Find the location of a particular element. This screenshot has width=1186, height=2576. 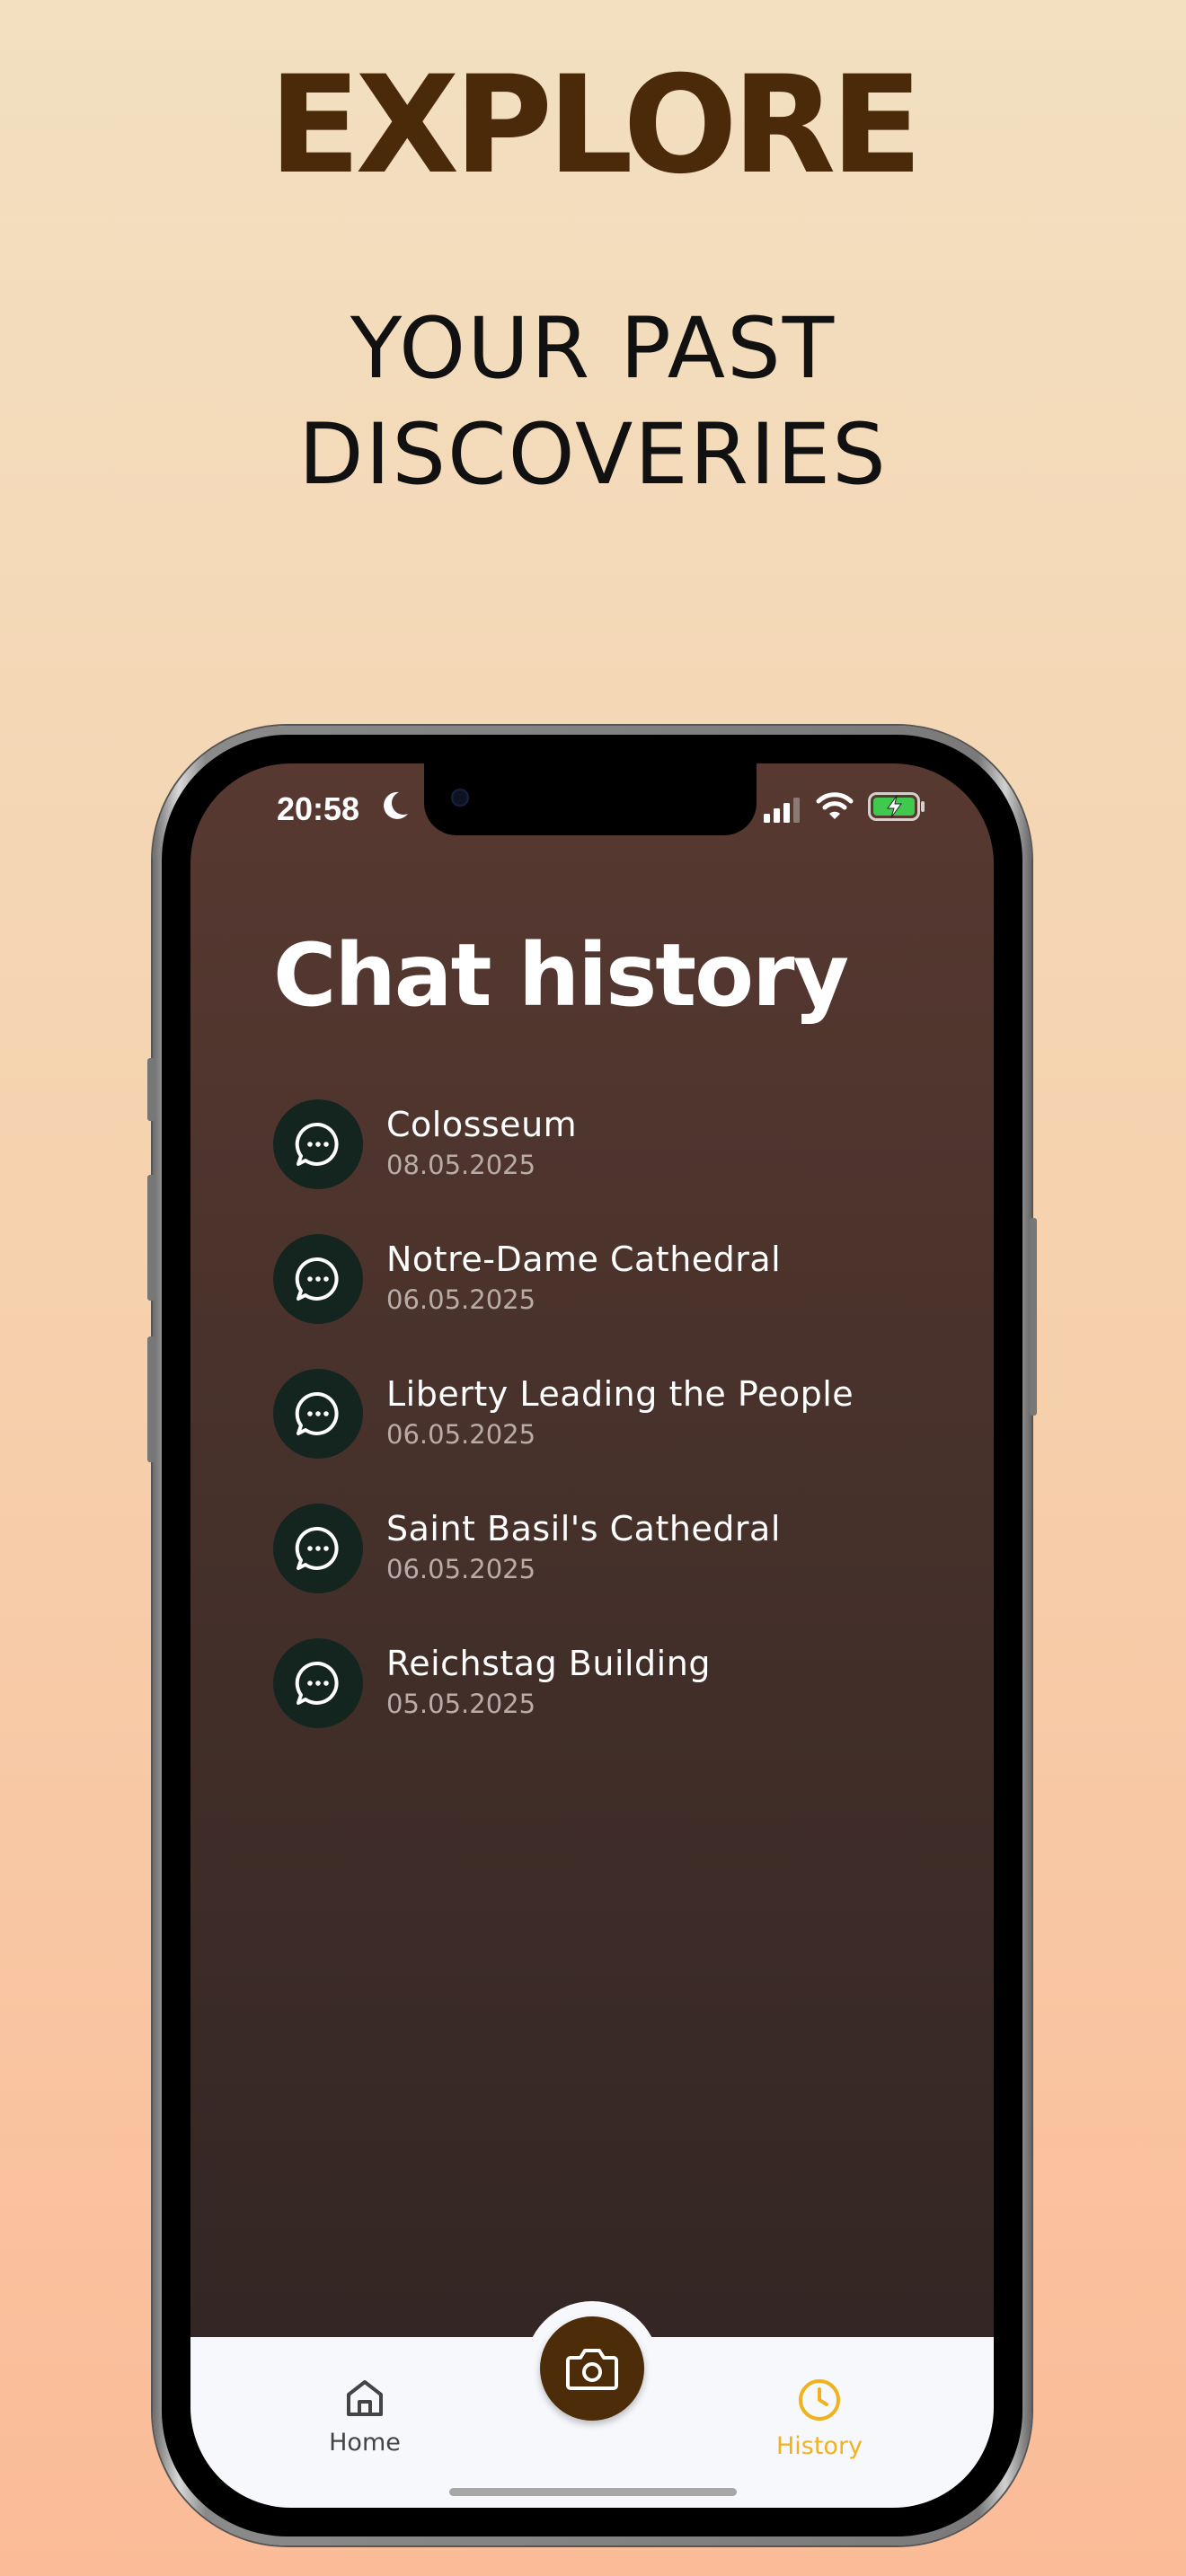

signal-icon is located at coordinates (782, 810).